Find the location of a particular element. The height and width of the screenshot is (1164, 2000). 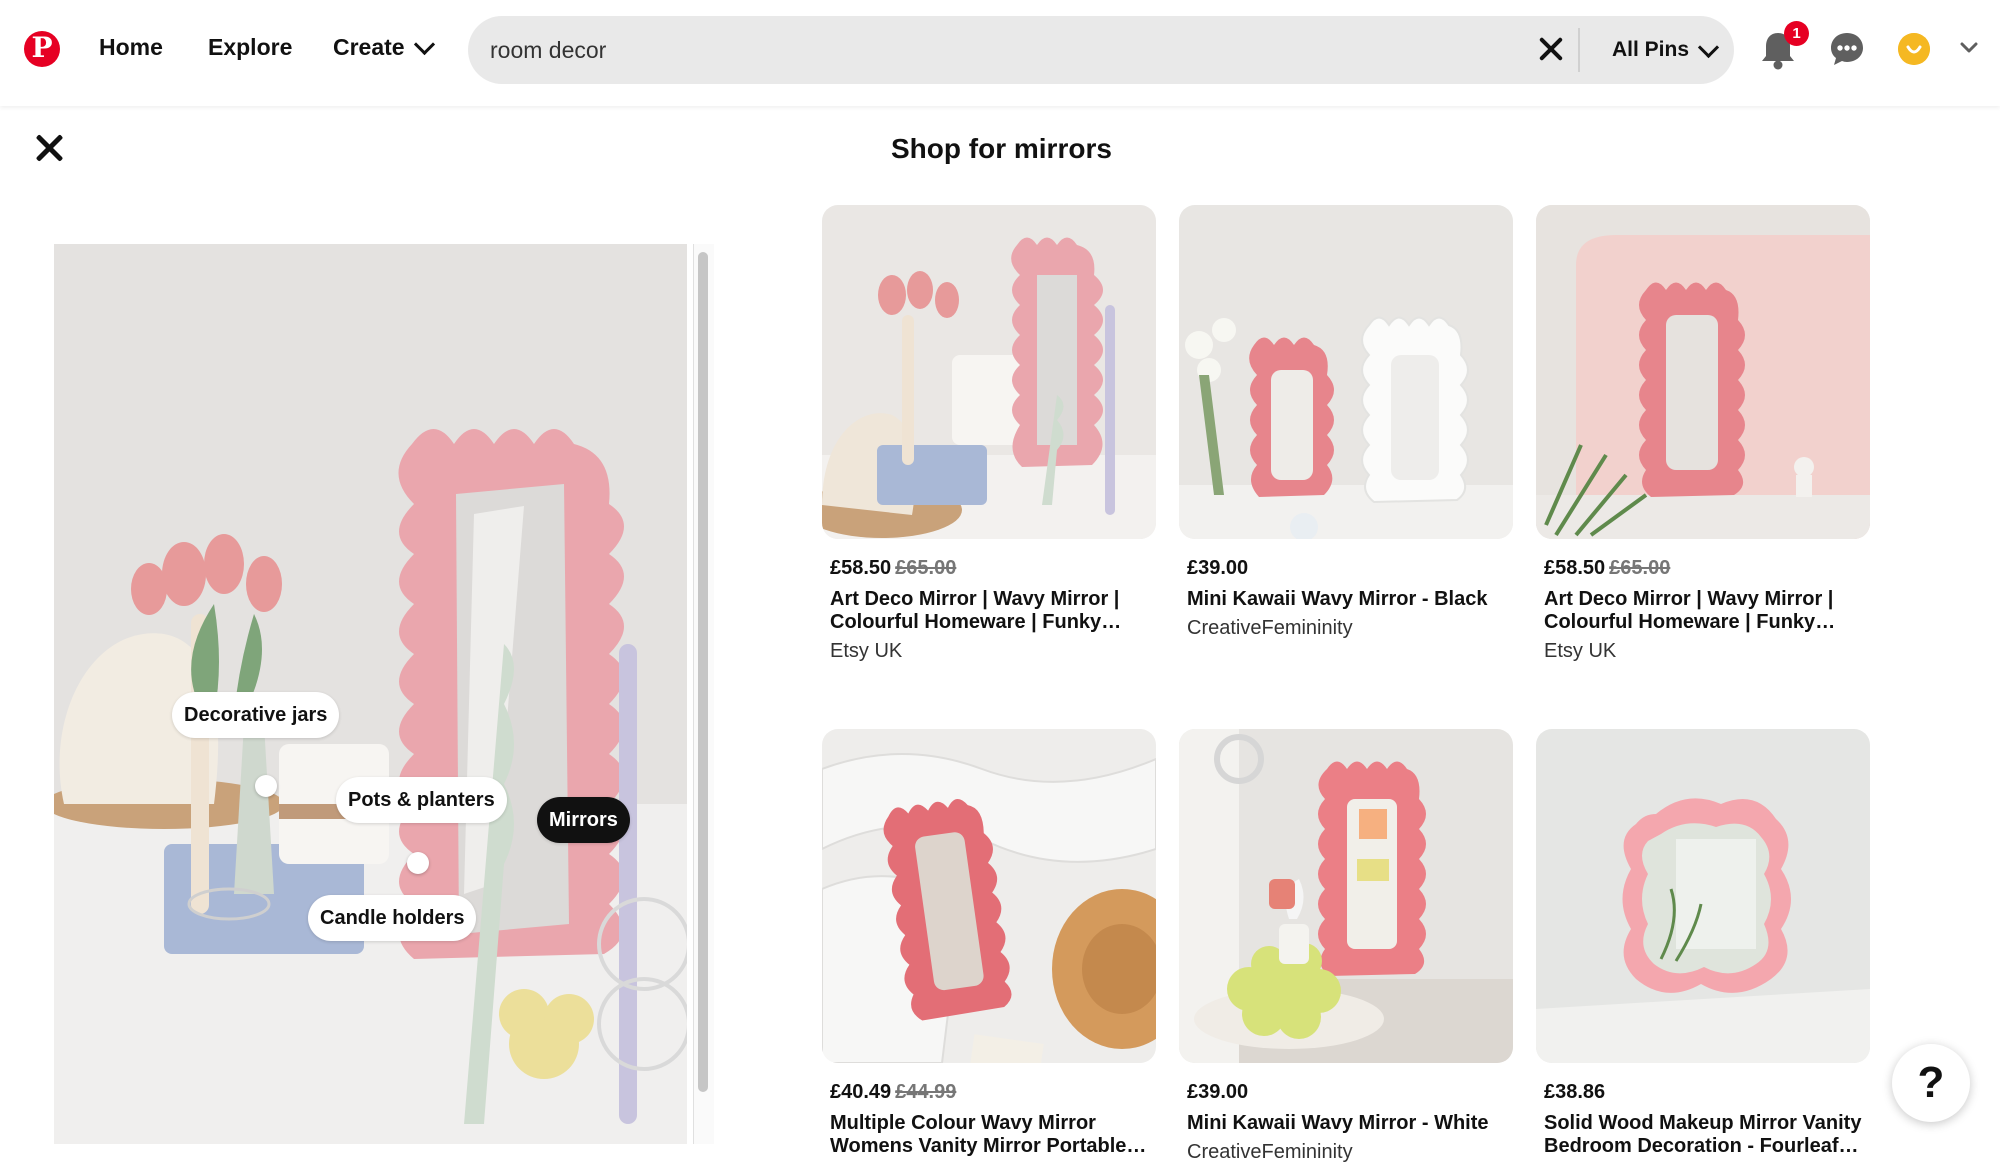

search-divider is located at coordinates (1579, 50).